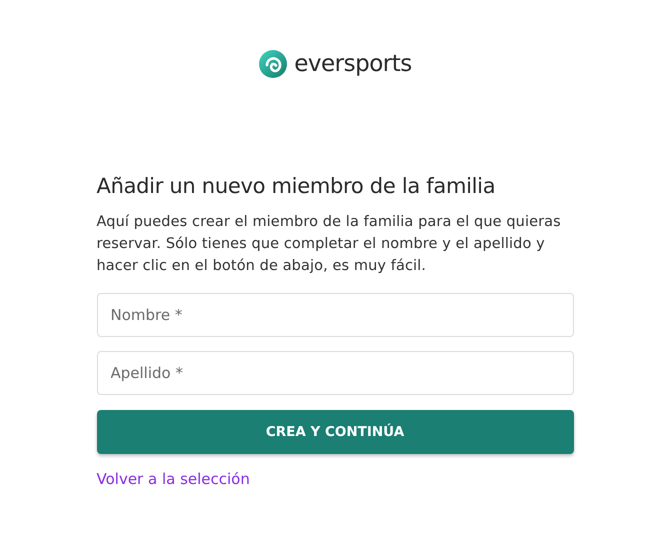 The image size is (670, 546). Describe the element at coordinates (335, 315) in the screenshot. I see `input-field: Nombre *` at that location.